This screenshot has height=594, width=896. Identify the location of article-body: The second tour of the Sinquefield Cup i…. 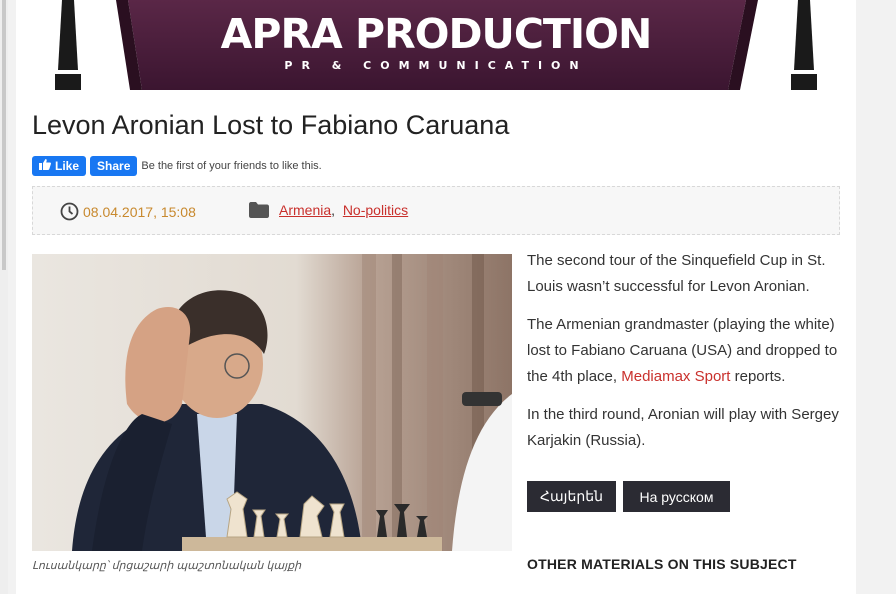
(687, 357).